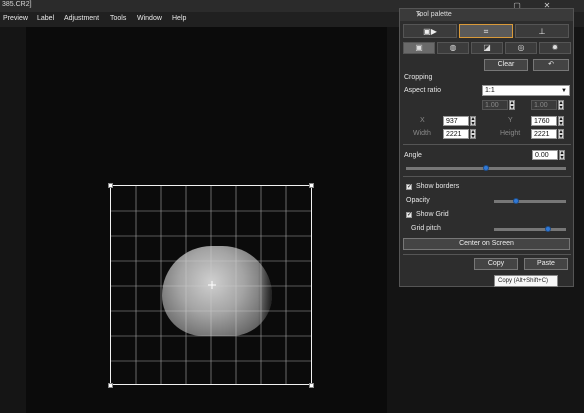  Describe the element at coordinates (544, 121) in the screenshot. I see `y-field: 1760` at that location.